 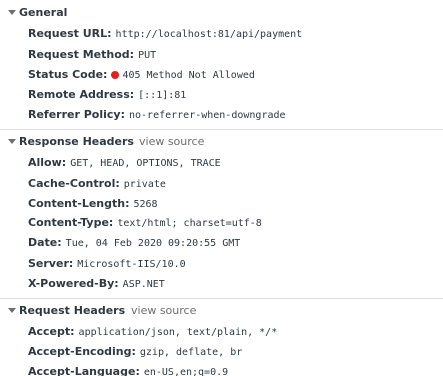 I want to click on header-row-status-code: Status Code: 405 Method Not Allowed, so click(x=141, y=76).